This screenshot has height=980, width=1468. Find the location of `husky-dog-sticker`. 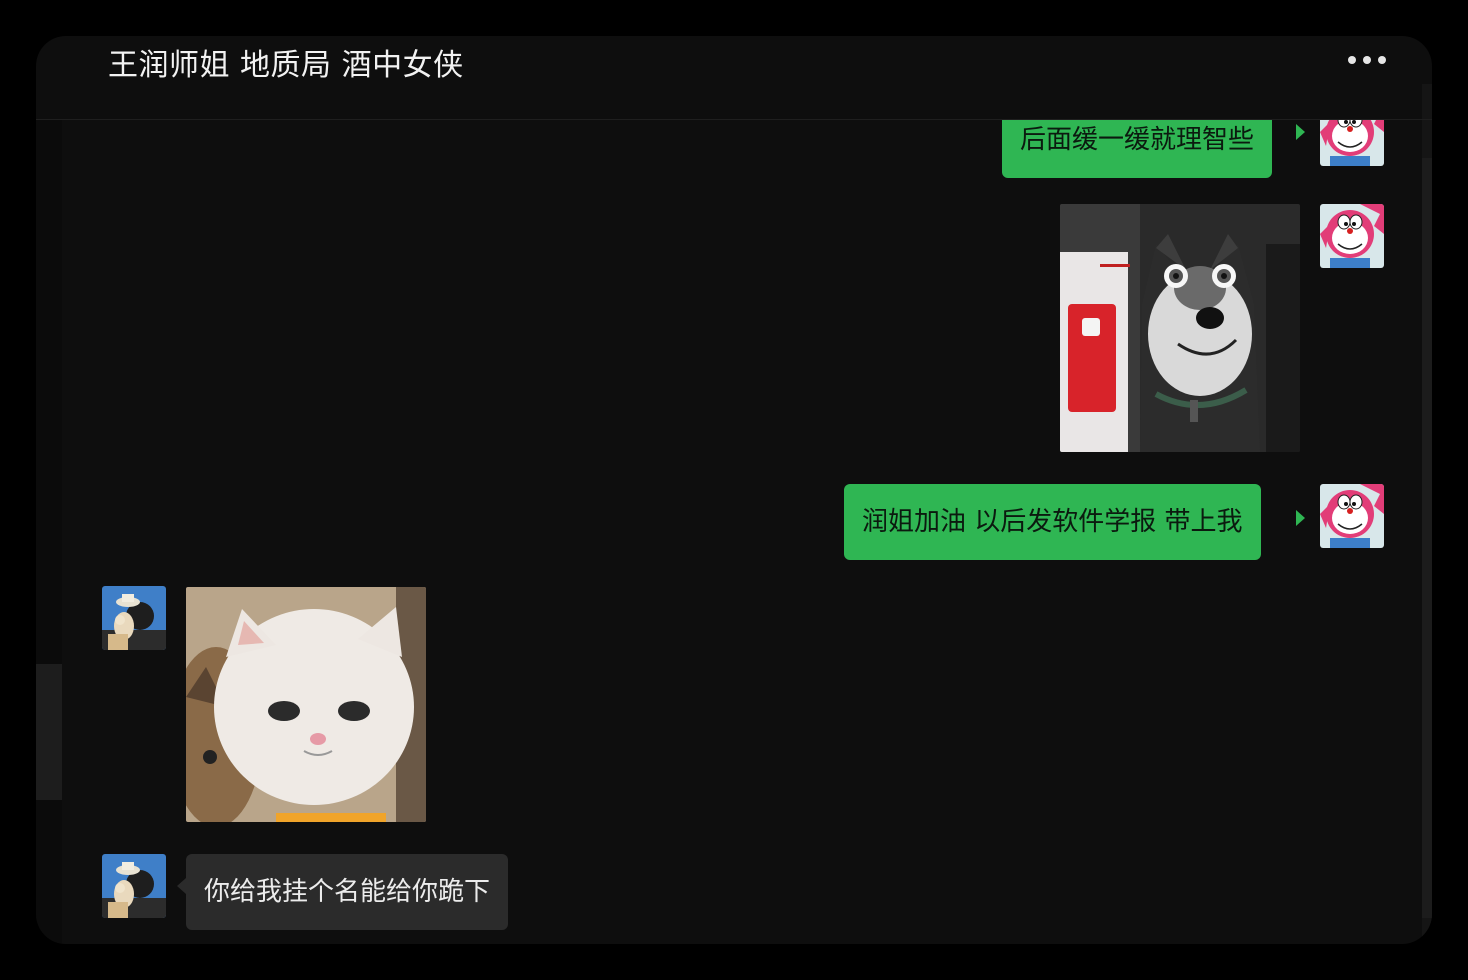

husky-dog-sticker is located at coordinates (1180, 328).